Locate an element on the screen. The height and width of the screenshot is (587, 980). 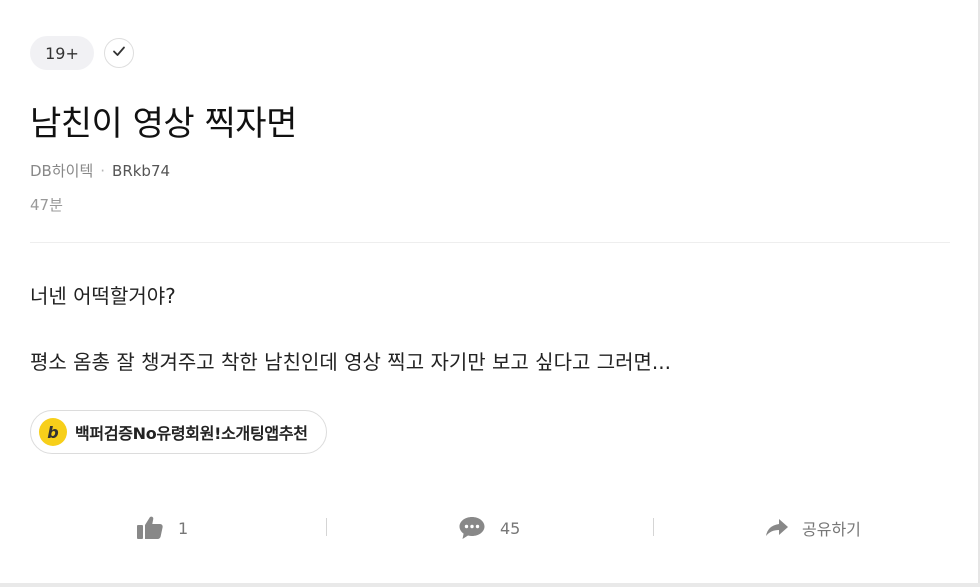
comment-bubble-icon is located at coordinates (472, 528).